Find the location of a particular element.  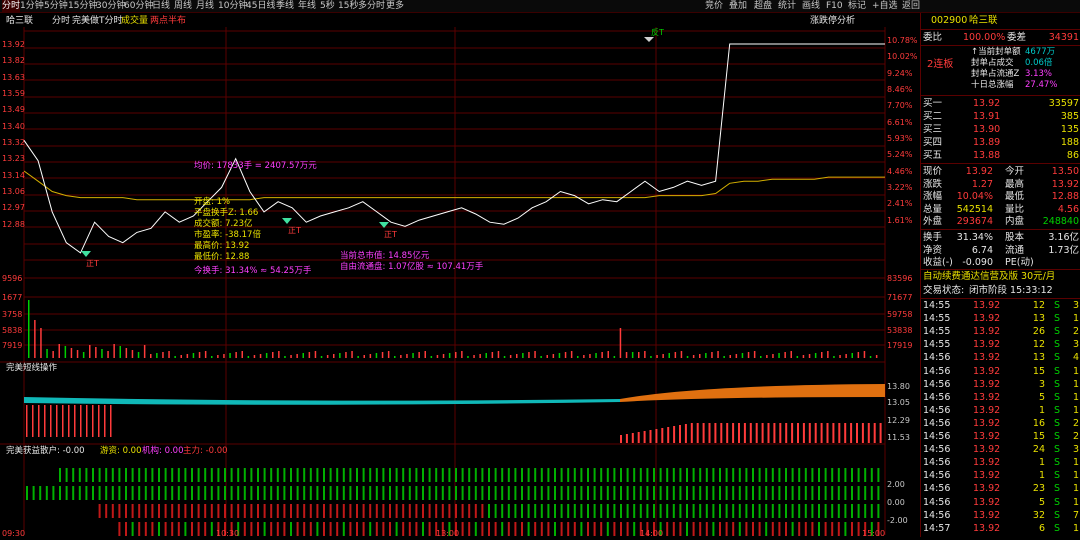

tab-perfect-t: 完美做T分时 is located at coordinates (97, 20).